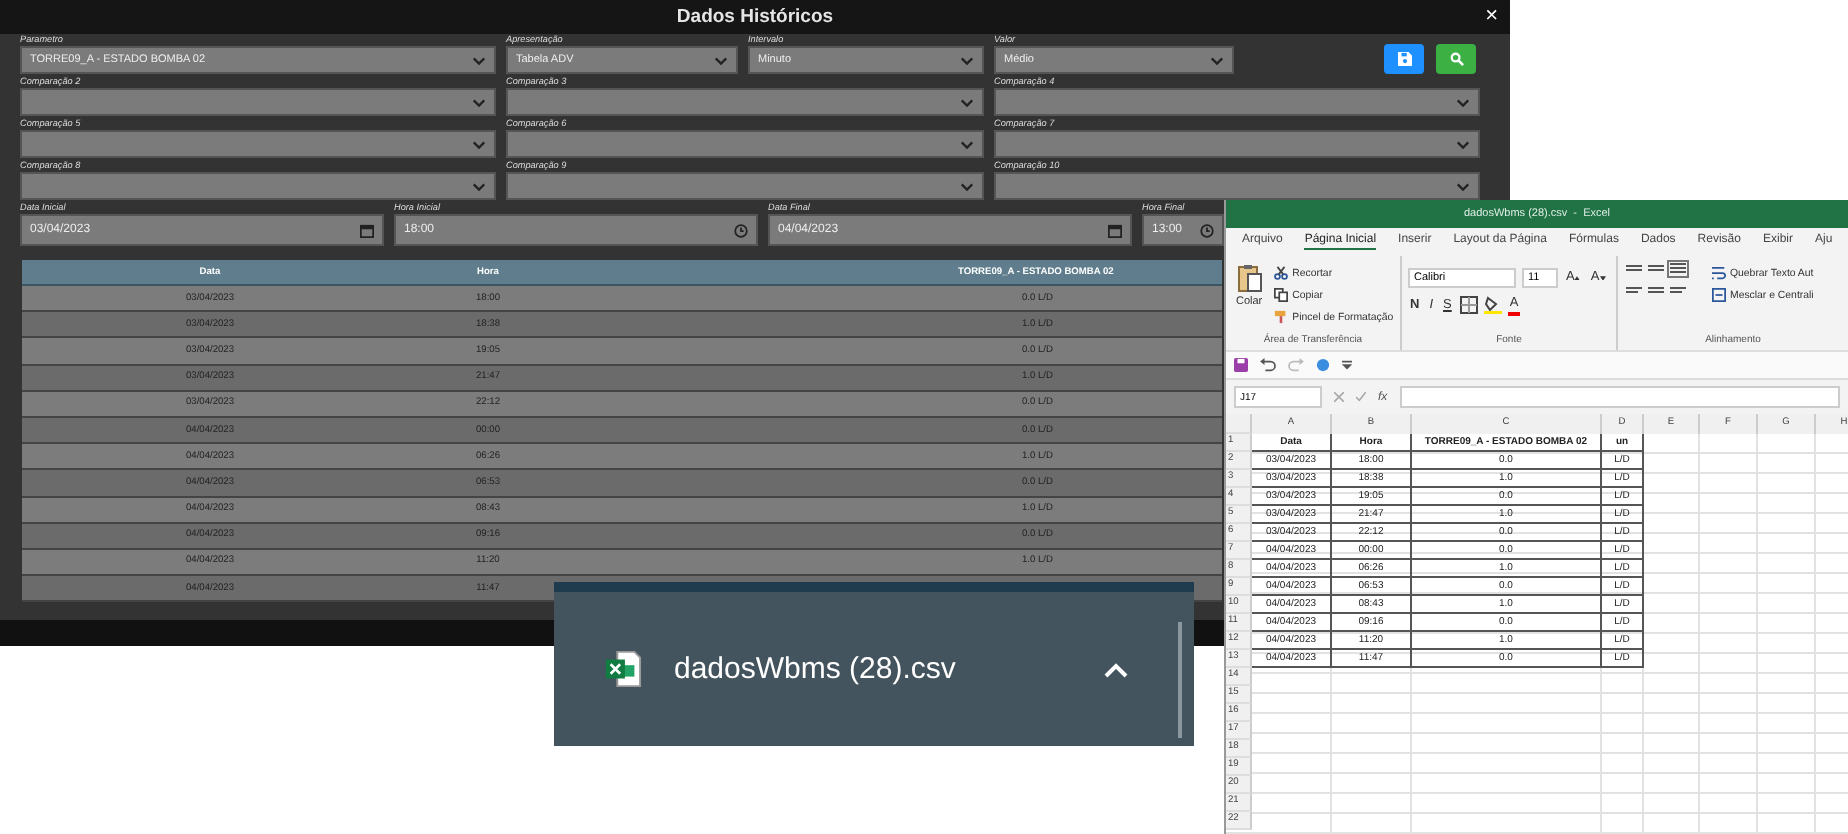  Describe the element at coordinates (1361, 397) in the screenshot. I see `check-icon` at that location.